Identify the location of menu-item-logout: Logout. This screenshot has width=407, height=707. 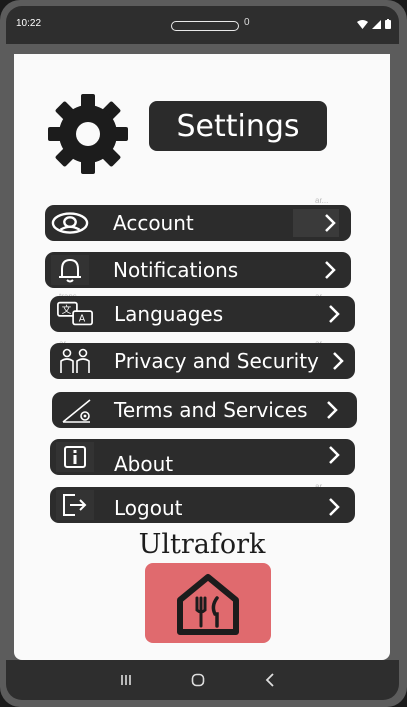
(202, 505).